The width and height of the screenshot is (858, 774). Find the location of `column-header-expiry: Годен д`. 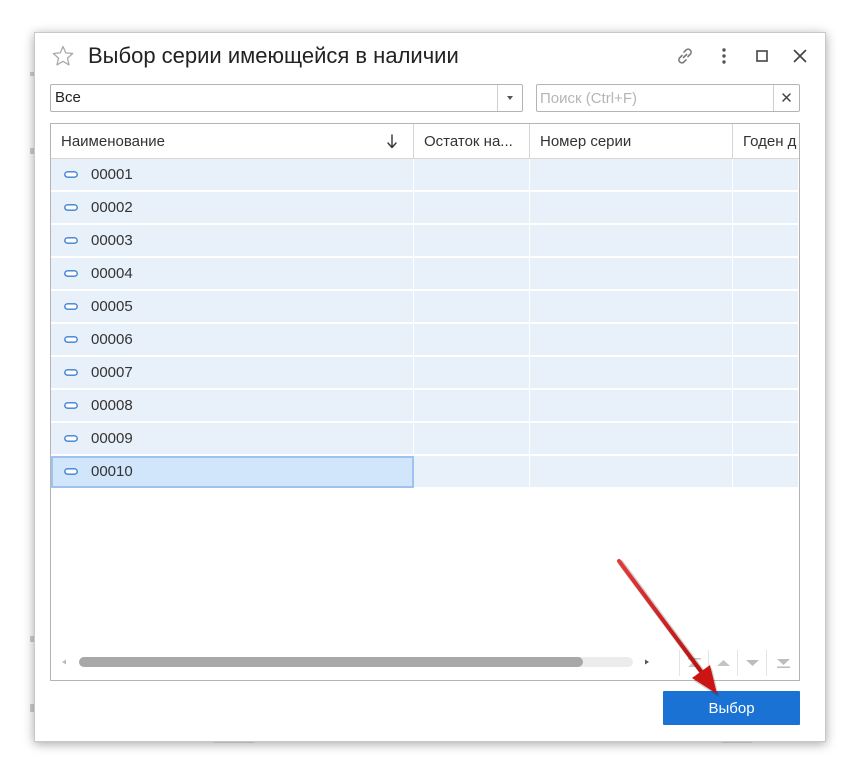

column-header-expiry: Годен д is located at coordinates (766, 141).